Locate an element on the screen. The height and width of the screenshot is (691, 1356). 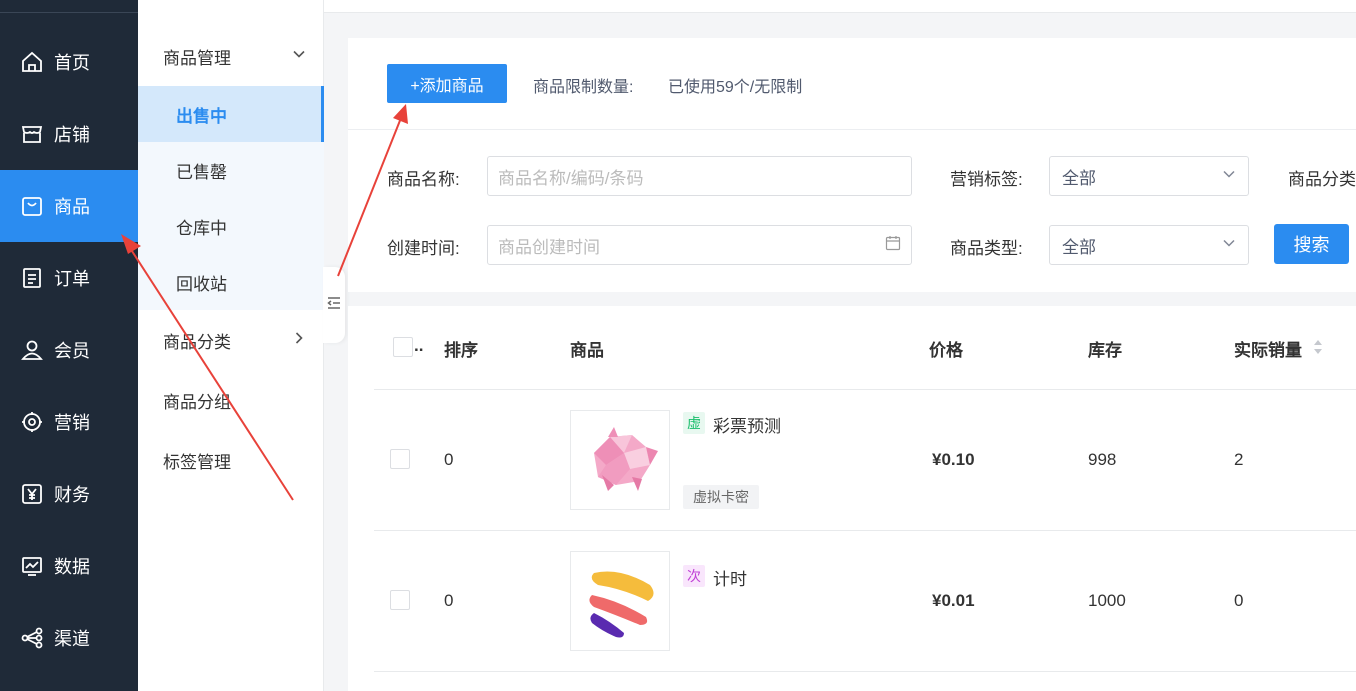
product-name: 计时 is located at coordinates (730, 577).